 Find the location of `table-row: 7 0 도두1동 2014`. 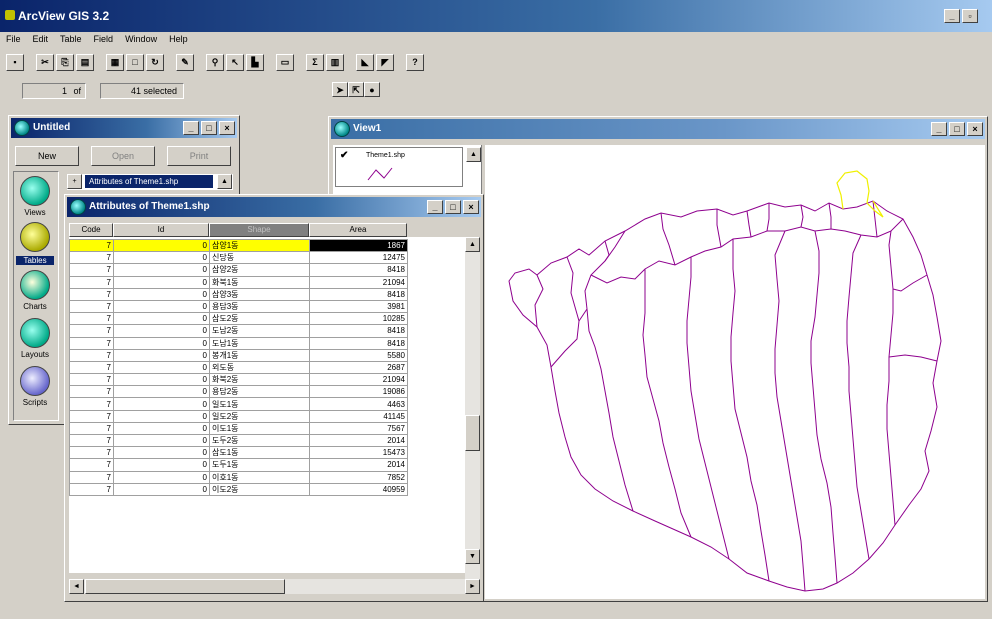

table-row: 7 0 도두1동 2014 is located at coordinates (238, 465).